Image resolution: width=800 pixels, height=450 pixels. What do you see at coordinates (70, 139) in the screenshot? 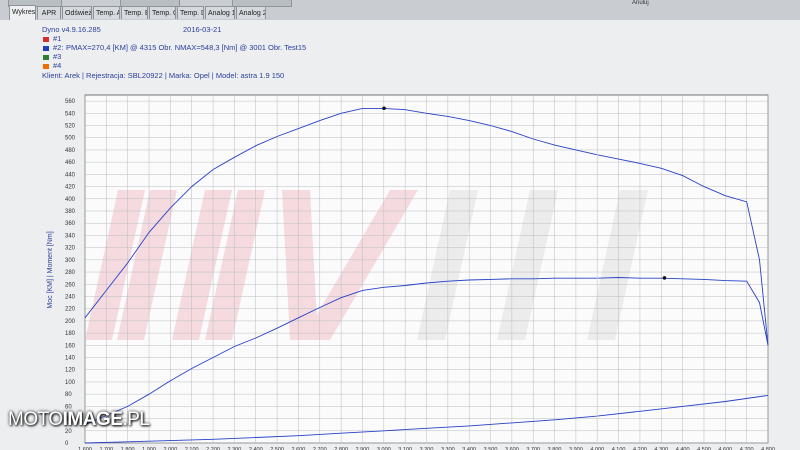
I see `y-tick-label: 500` at bounding box center [70, 139].